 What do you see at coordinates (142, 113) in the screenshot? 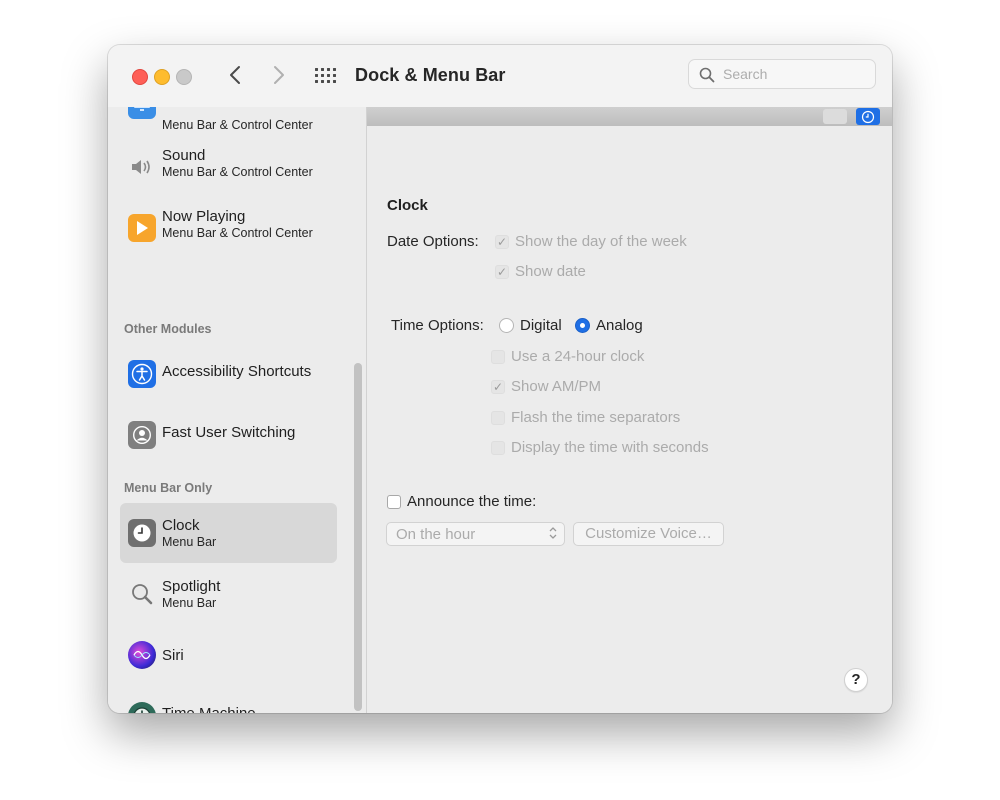
I see `display-icon` at bounding box center [142, 113].